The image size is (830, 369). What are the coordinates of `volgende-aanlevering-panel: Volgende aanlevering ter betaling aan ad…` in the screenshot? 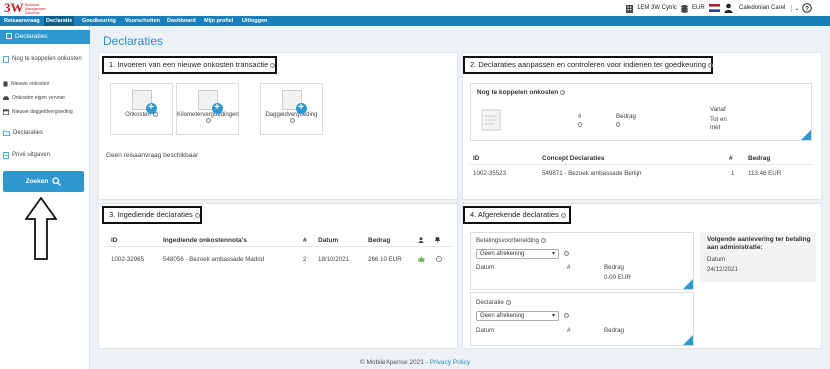 It's located at (758, 257).